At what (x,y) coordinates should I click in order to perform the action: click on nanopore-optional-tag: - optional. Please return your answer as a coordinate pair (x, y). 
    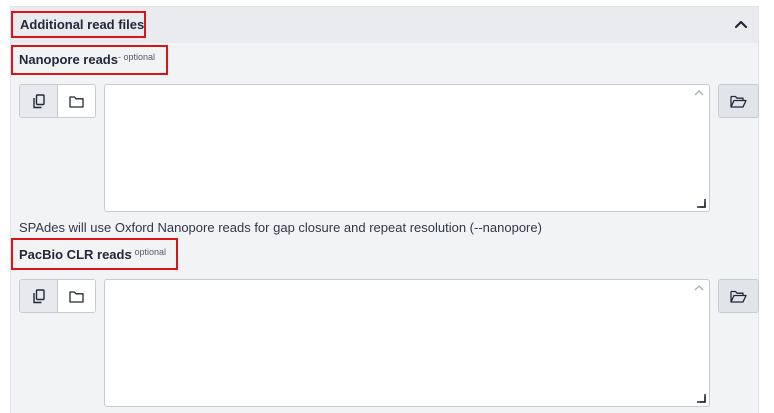
    Looking at the image, I should click on (137, 57).